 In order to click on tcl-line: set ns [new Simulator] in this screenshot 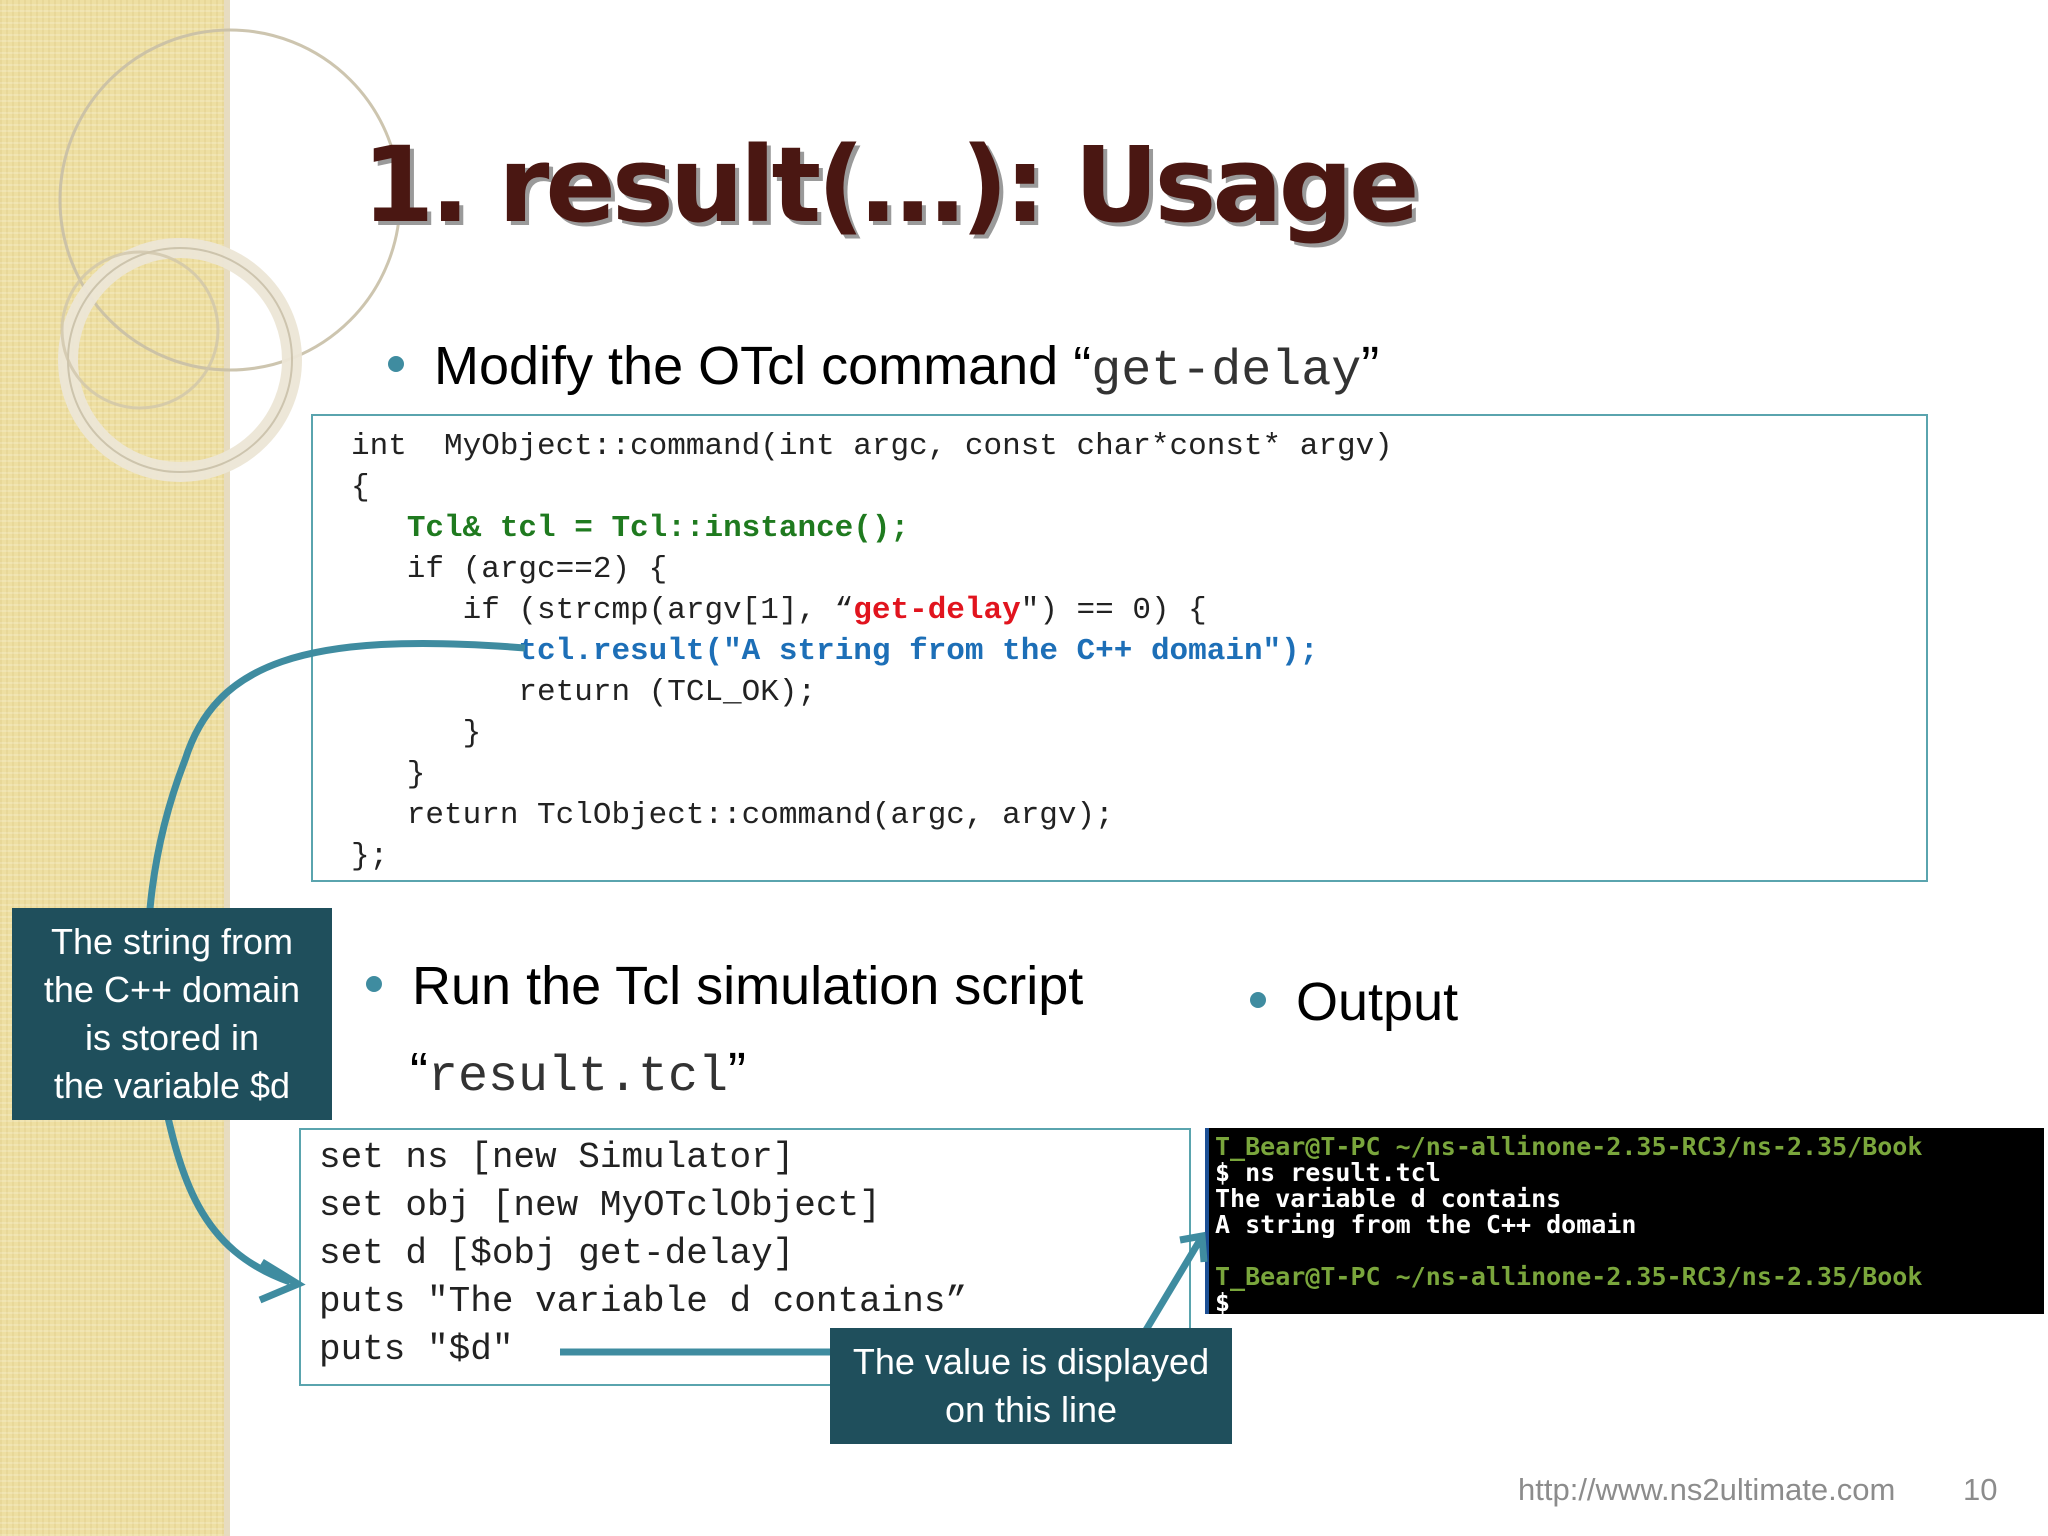, I will do `click(557, 1157)`.